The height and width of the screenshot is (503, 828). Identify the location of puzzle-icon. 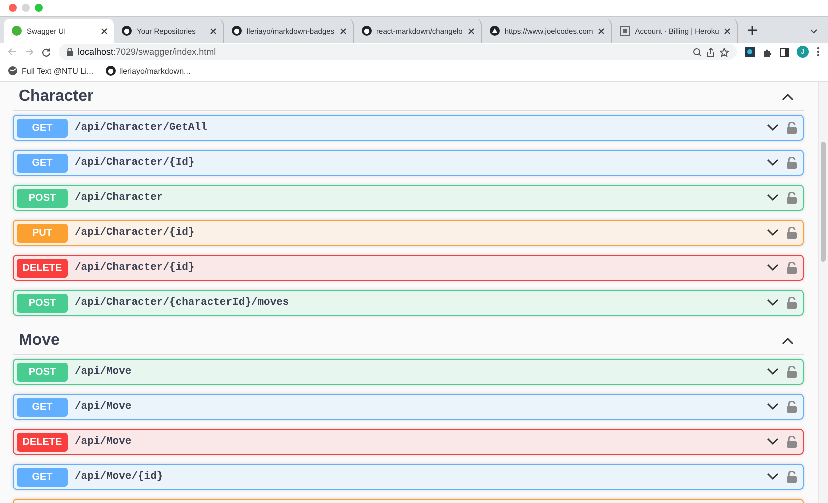
(767, 52).